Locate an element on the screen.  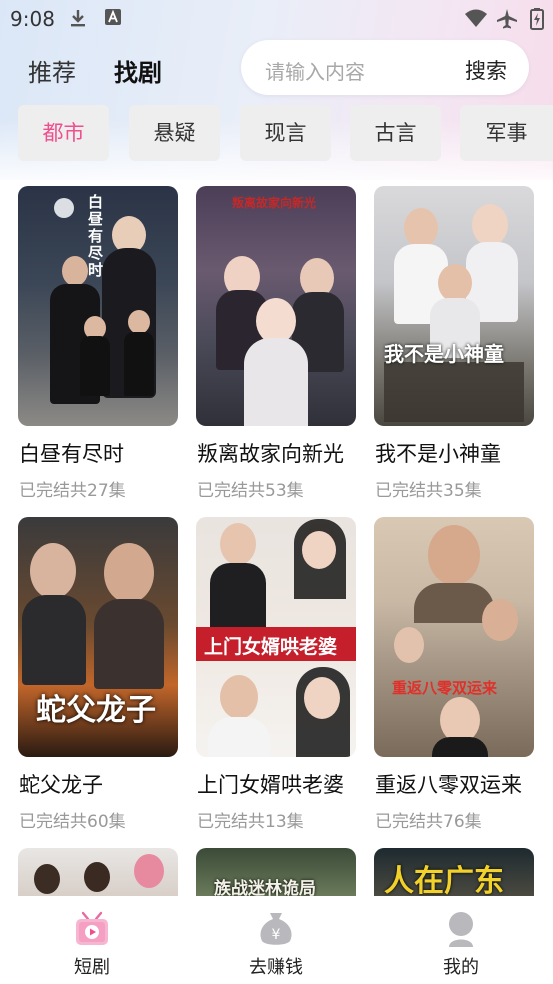
drama-card: 重返八零双运来 重返八零双运来 已完结共76集 is located at coordinates (454, 674).